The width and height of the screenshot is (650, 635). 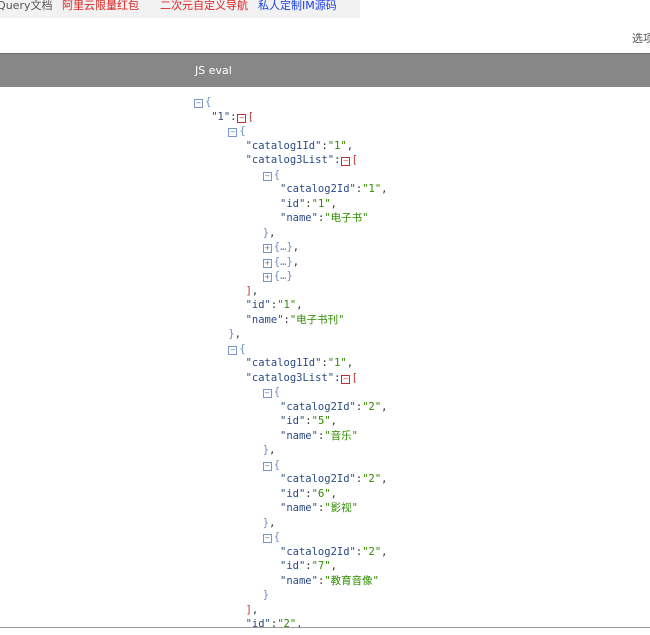 I want to click on json-line: "catalog2Id":"1",, so click(x=334, y=189).